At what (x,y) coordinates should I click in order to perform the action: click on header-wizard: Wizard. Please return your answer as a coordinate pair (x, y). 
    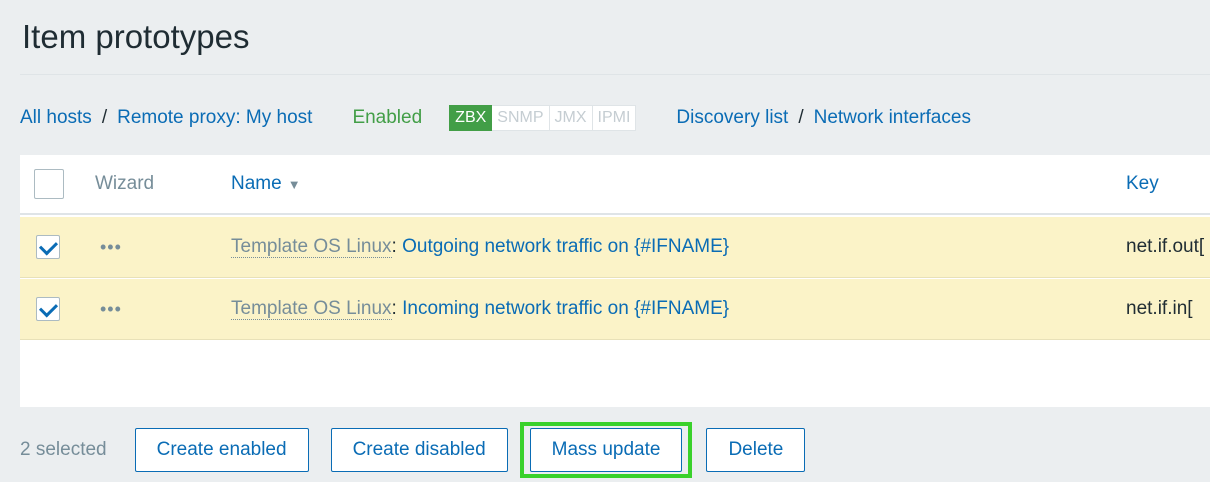
    Looking at the image, I should click on (125, 183).